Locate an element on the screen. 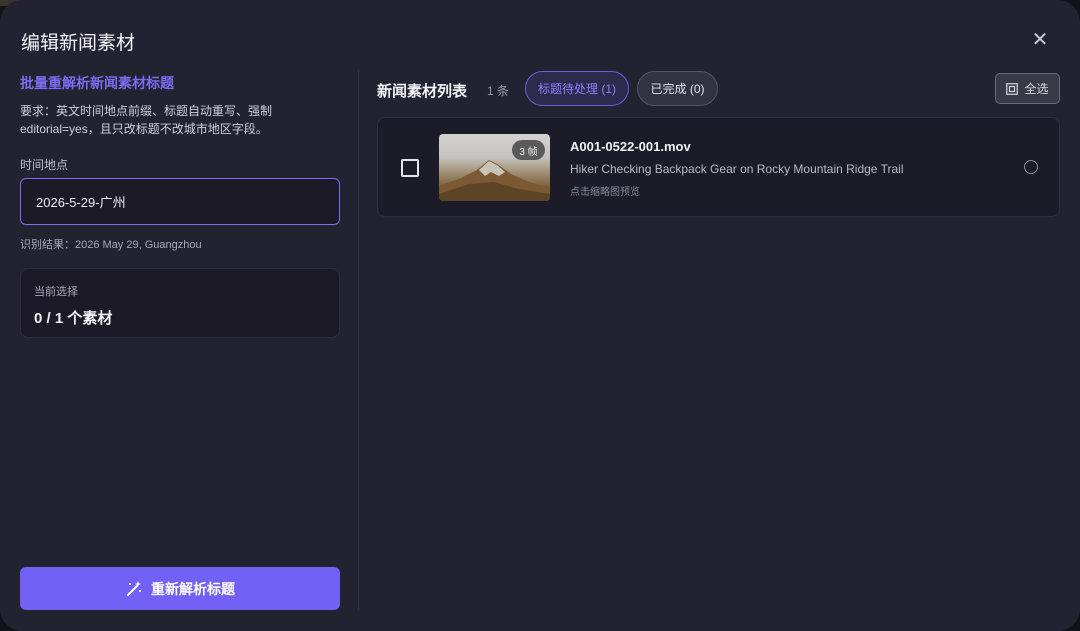 The height and width of the screenshot is (631, 1080). select-all-label: 全选 is located at coordinates (1036, 89).